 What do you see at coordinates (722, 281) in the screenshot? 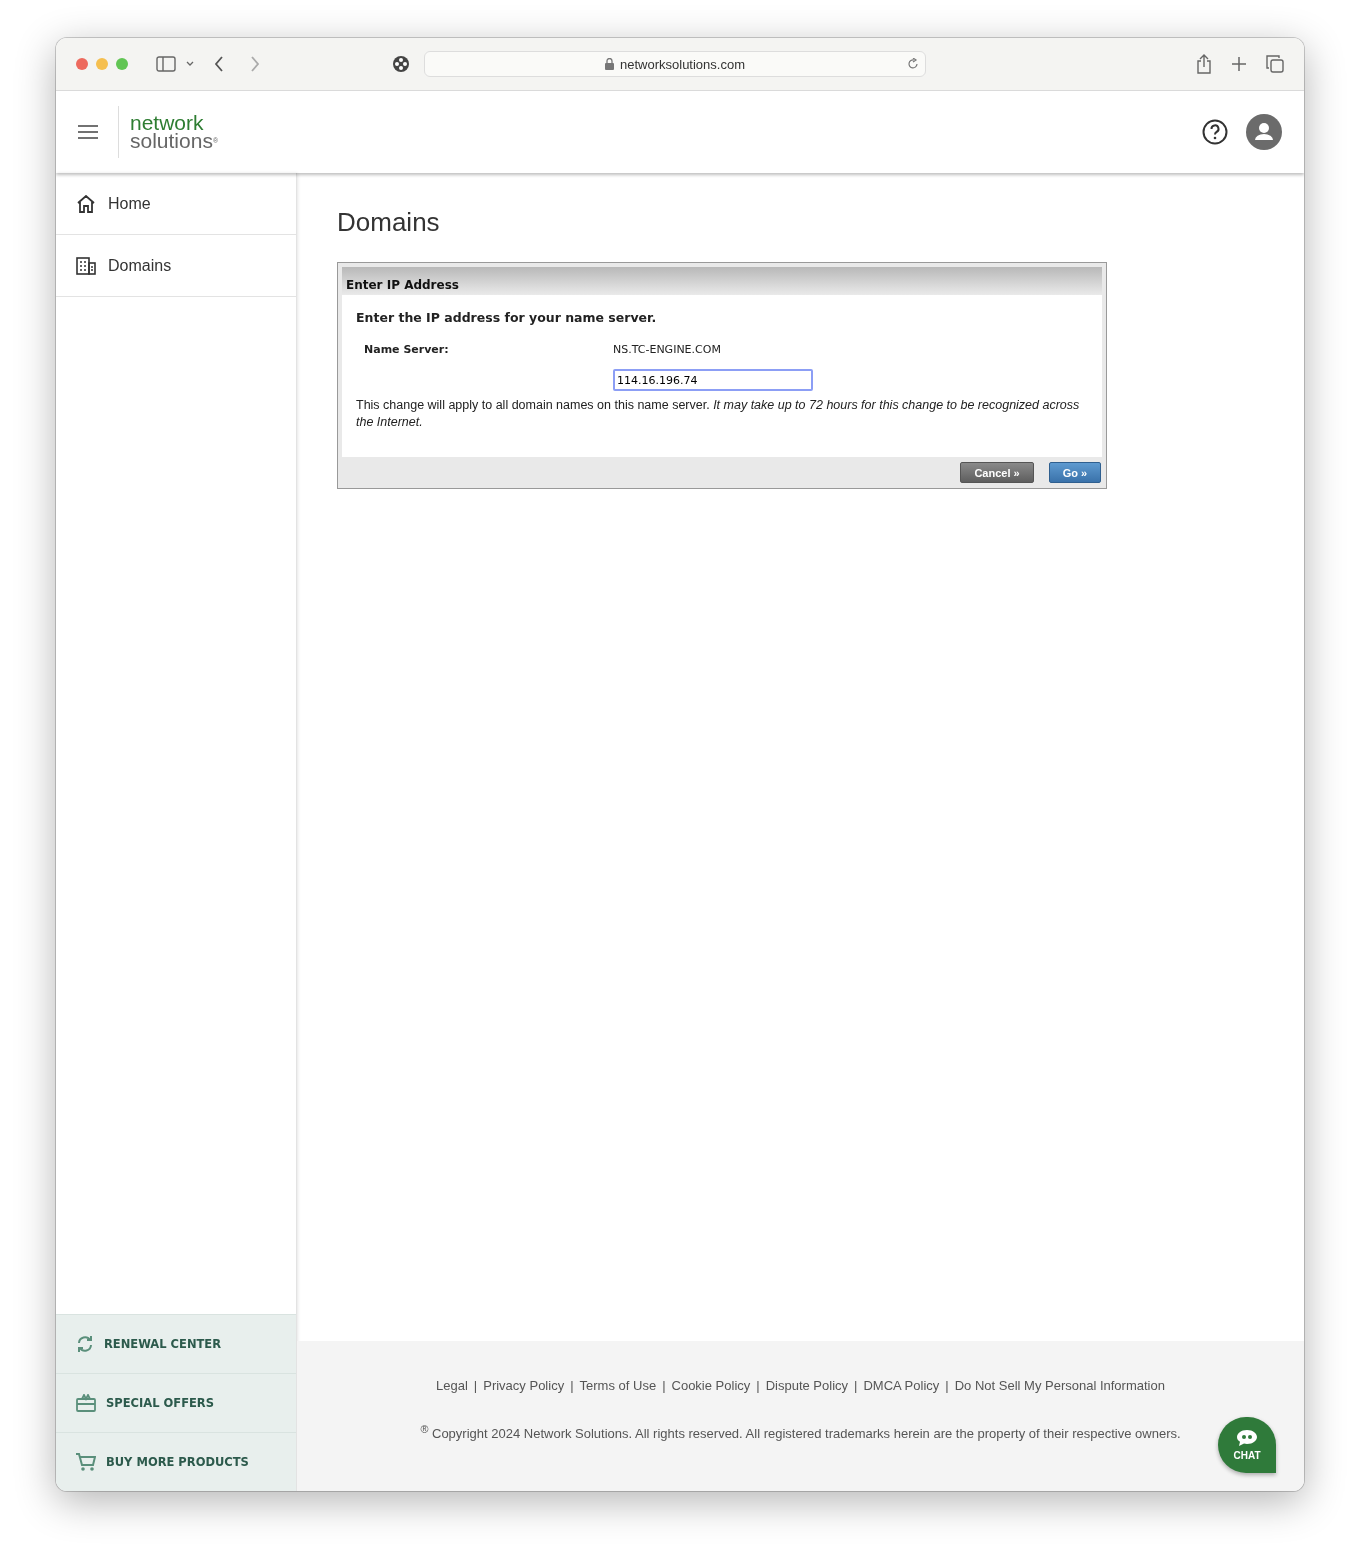
I see `dialog-title: Enter IP Address` at bounding box center [722, 281].